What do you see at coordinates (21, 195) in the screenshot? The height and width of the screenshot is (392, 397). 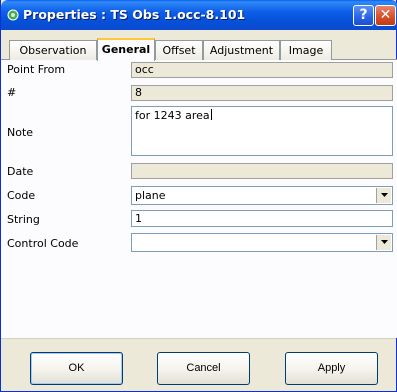 I see `code-label: Code` at bounding box center [21, 195].